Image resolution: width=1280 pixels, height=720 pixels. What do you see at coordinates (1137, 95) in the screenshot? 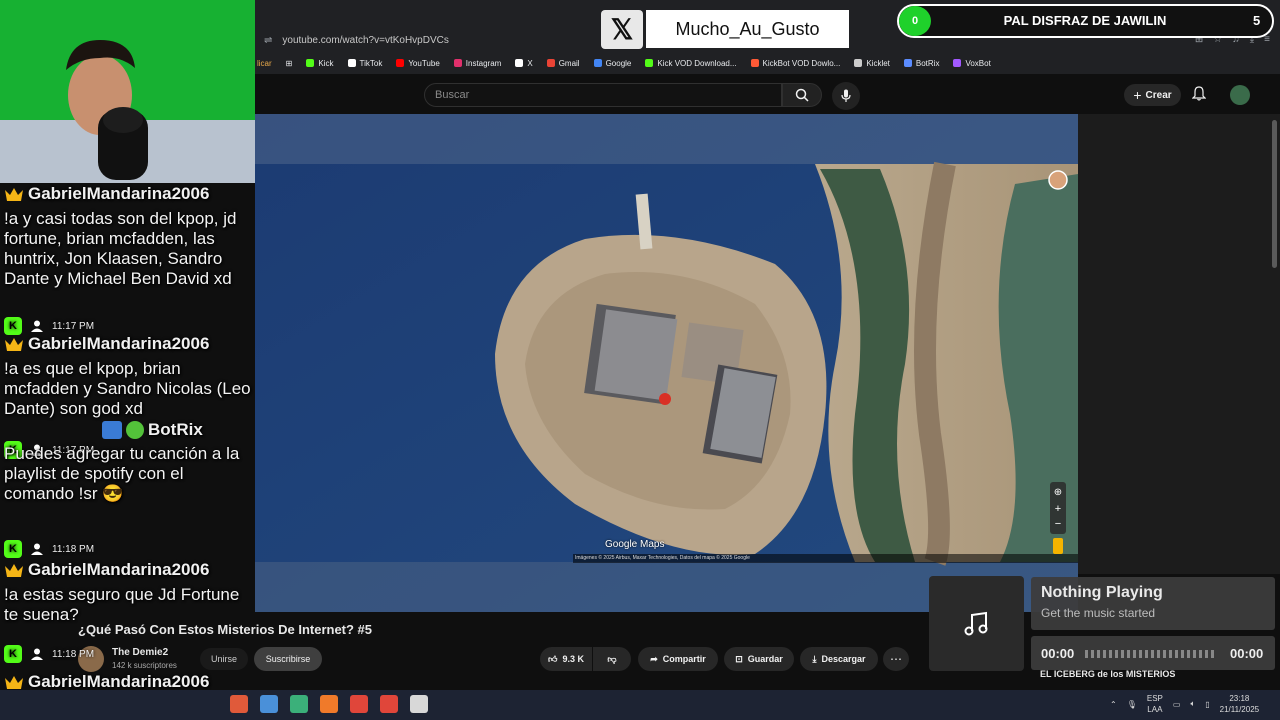
I see `plus-icon: +` at bounding box center [1137, 95].